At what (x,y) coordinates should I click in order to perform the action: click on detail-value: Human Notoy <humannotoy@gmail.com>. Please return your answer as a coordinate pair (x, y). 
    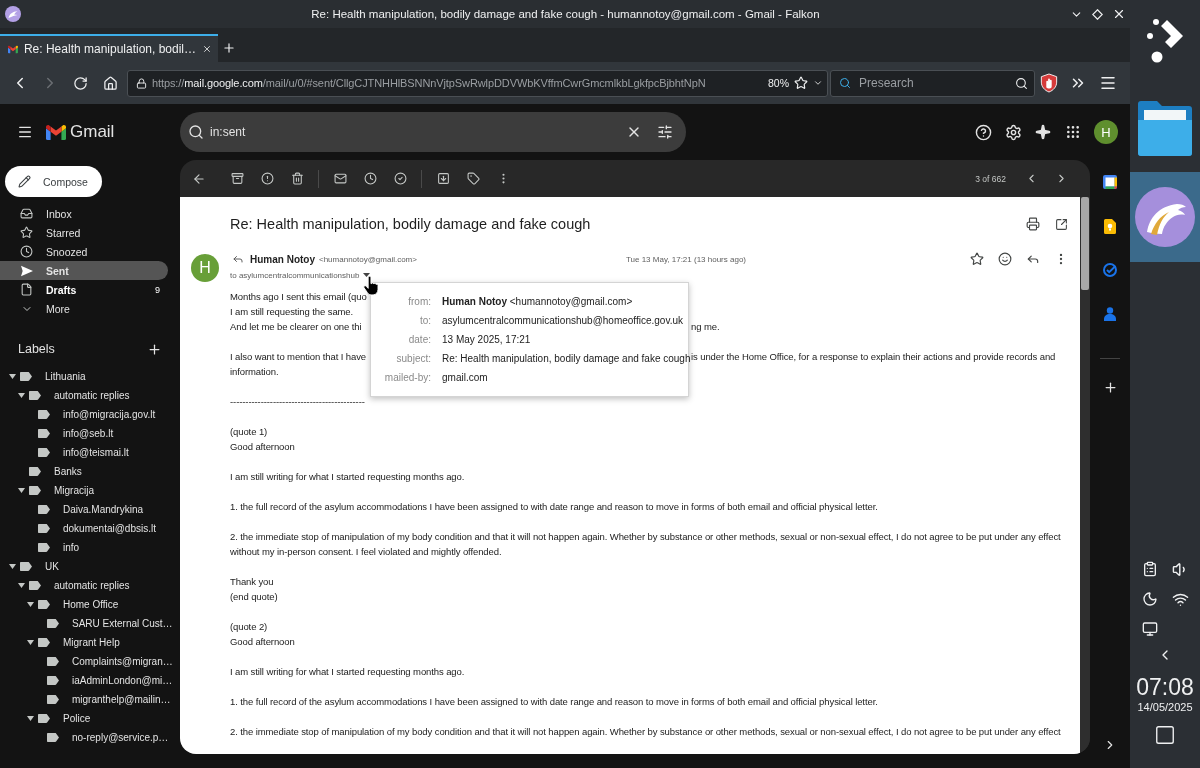
    Looking at the image, I should click on (537, 302).